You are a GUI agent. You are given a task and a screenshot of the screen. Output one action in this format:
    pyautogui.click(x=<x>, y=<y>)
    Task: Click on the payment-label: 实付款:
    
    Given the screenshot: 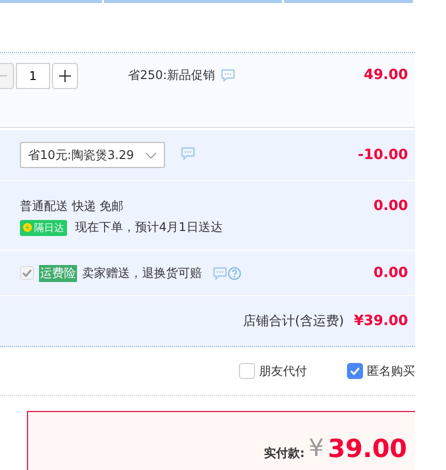 What is the action you would take?
    pyautogui.click(x=284, y=453)
    